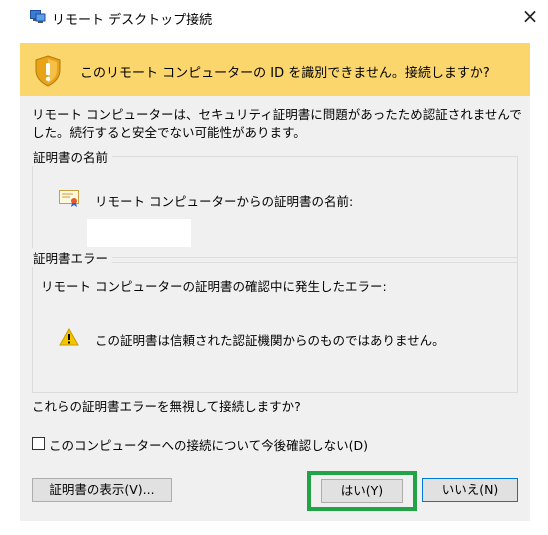 The height and width of the screenshot is (535, 548). What do you see at coordinates (166, 406) in the screenshot?
I see `ignore-errors-question: これらの証明書エラーを無視して接続しますか?` at bounding box center [166, 406].